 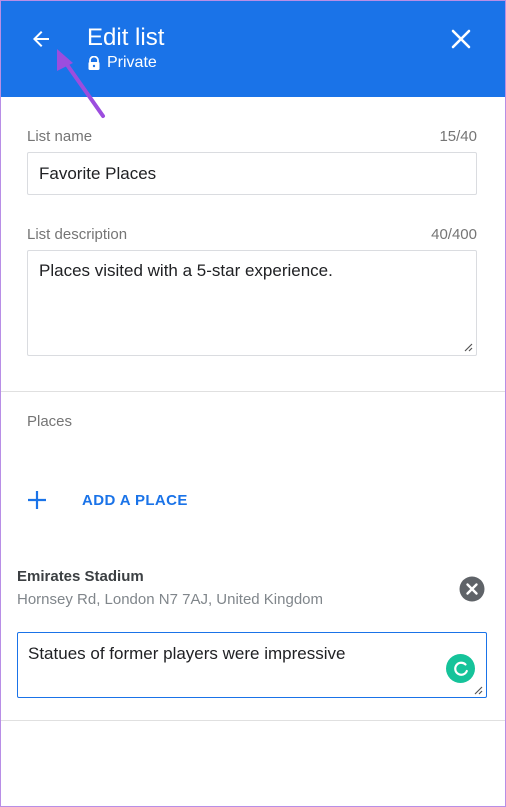 I want to click on lock-icon, so click(x=94, y=63).